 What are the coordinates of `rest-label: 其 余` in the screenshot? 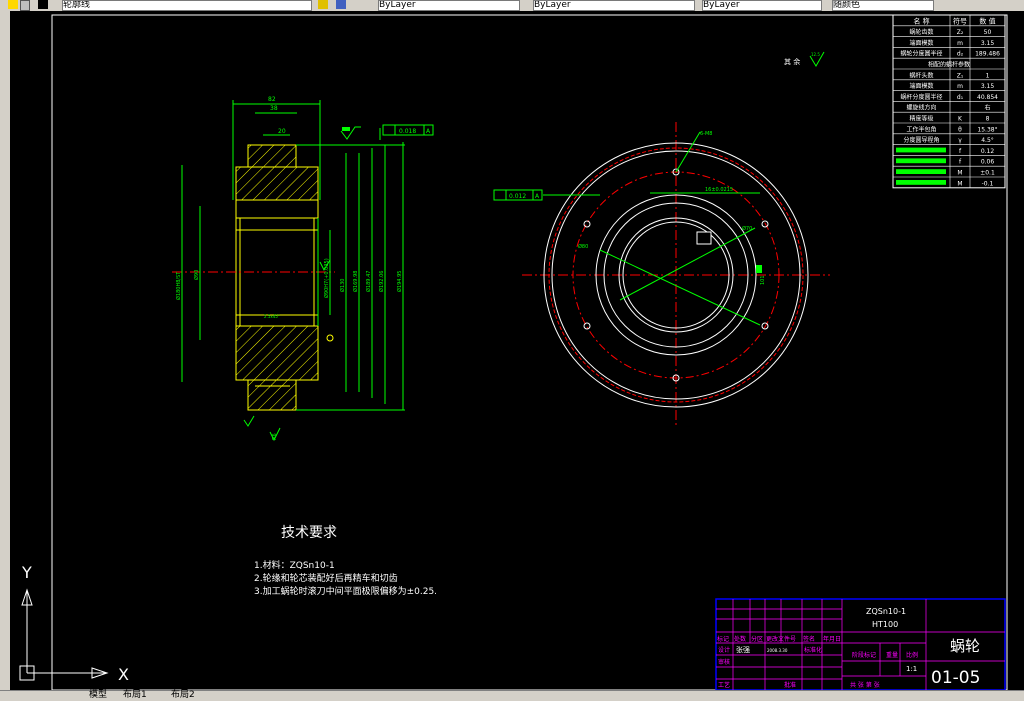 It's located at (792, 61).